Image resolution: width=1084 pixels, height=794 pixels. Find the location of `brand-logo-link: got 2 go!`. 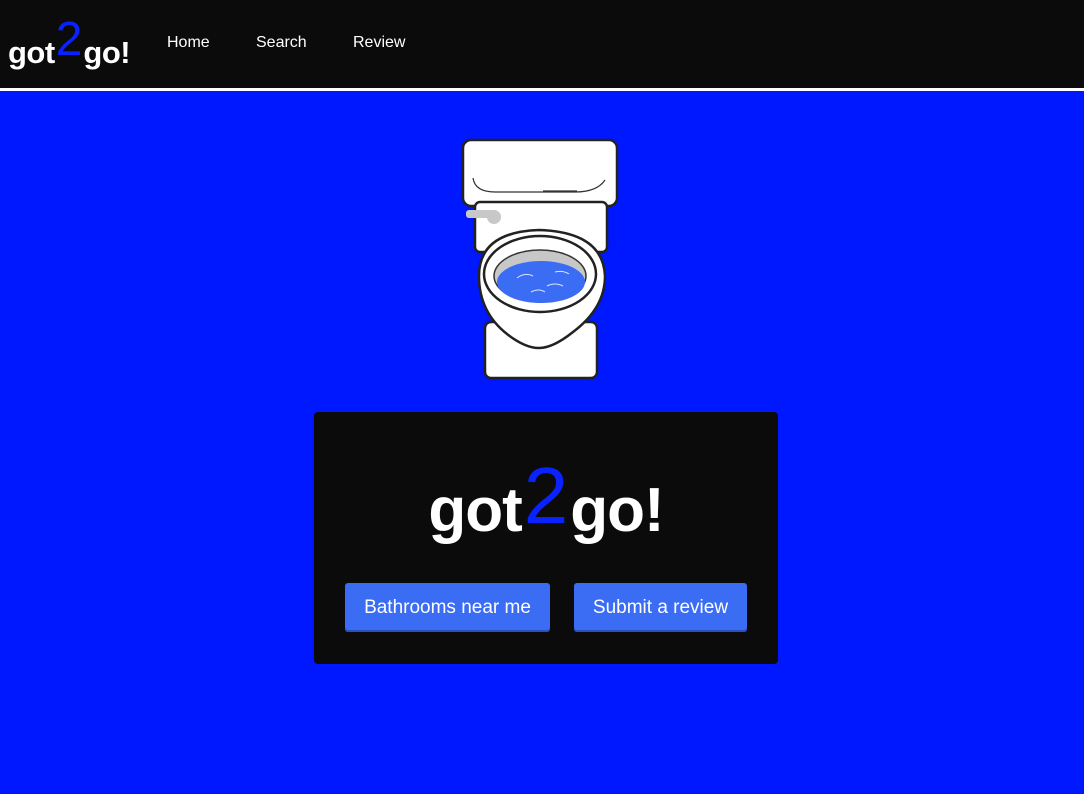

brand-logo-link: got 2 go! is located at coordinates (69, 41).